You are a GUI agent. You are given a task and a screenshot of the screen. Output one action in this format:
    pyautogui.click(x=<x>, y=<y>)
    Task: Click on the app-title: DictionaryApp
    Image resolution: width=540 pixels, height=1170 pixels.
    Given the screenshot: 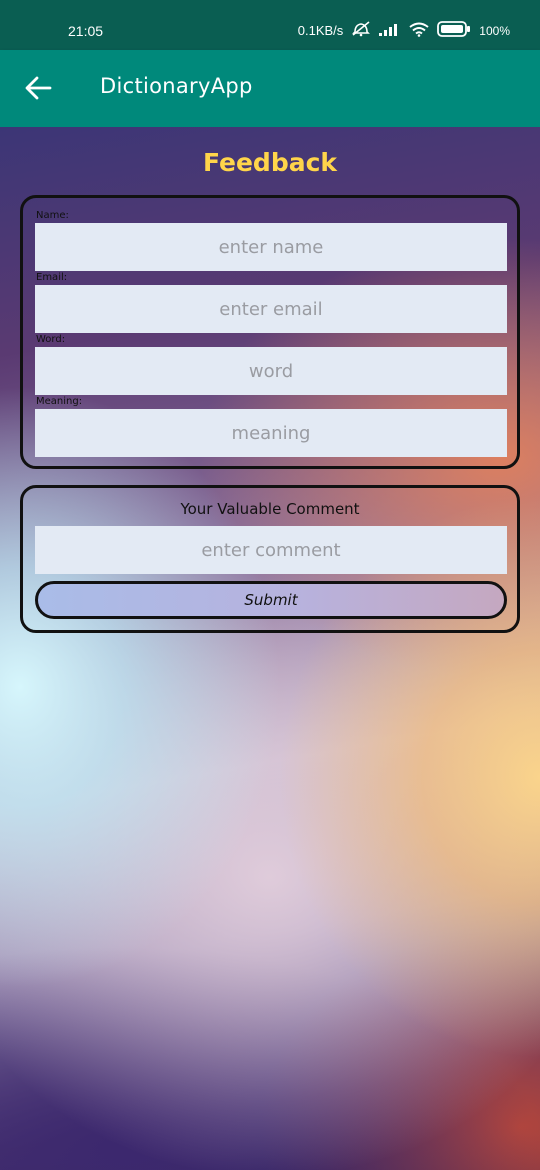 What is the action you would take?
    pyautogui.click(x=176, y=86)
    